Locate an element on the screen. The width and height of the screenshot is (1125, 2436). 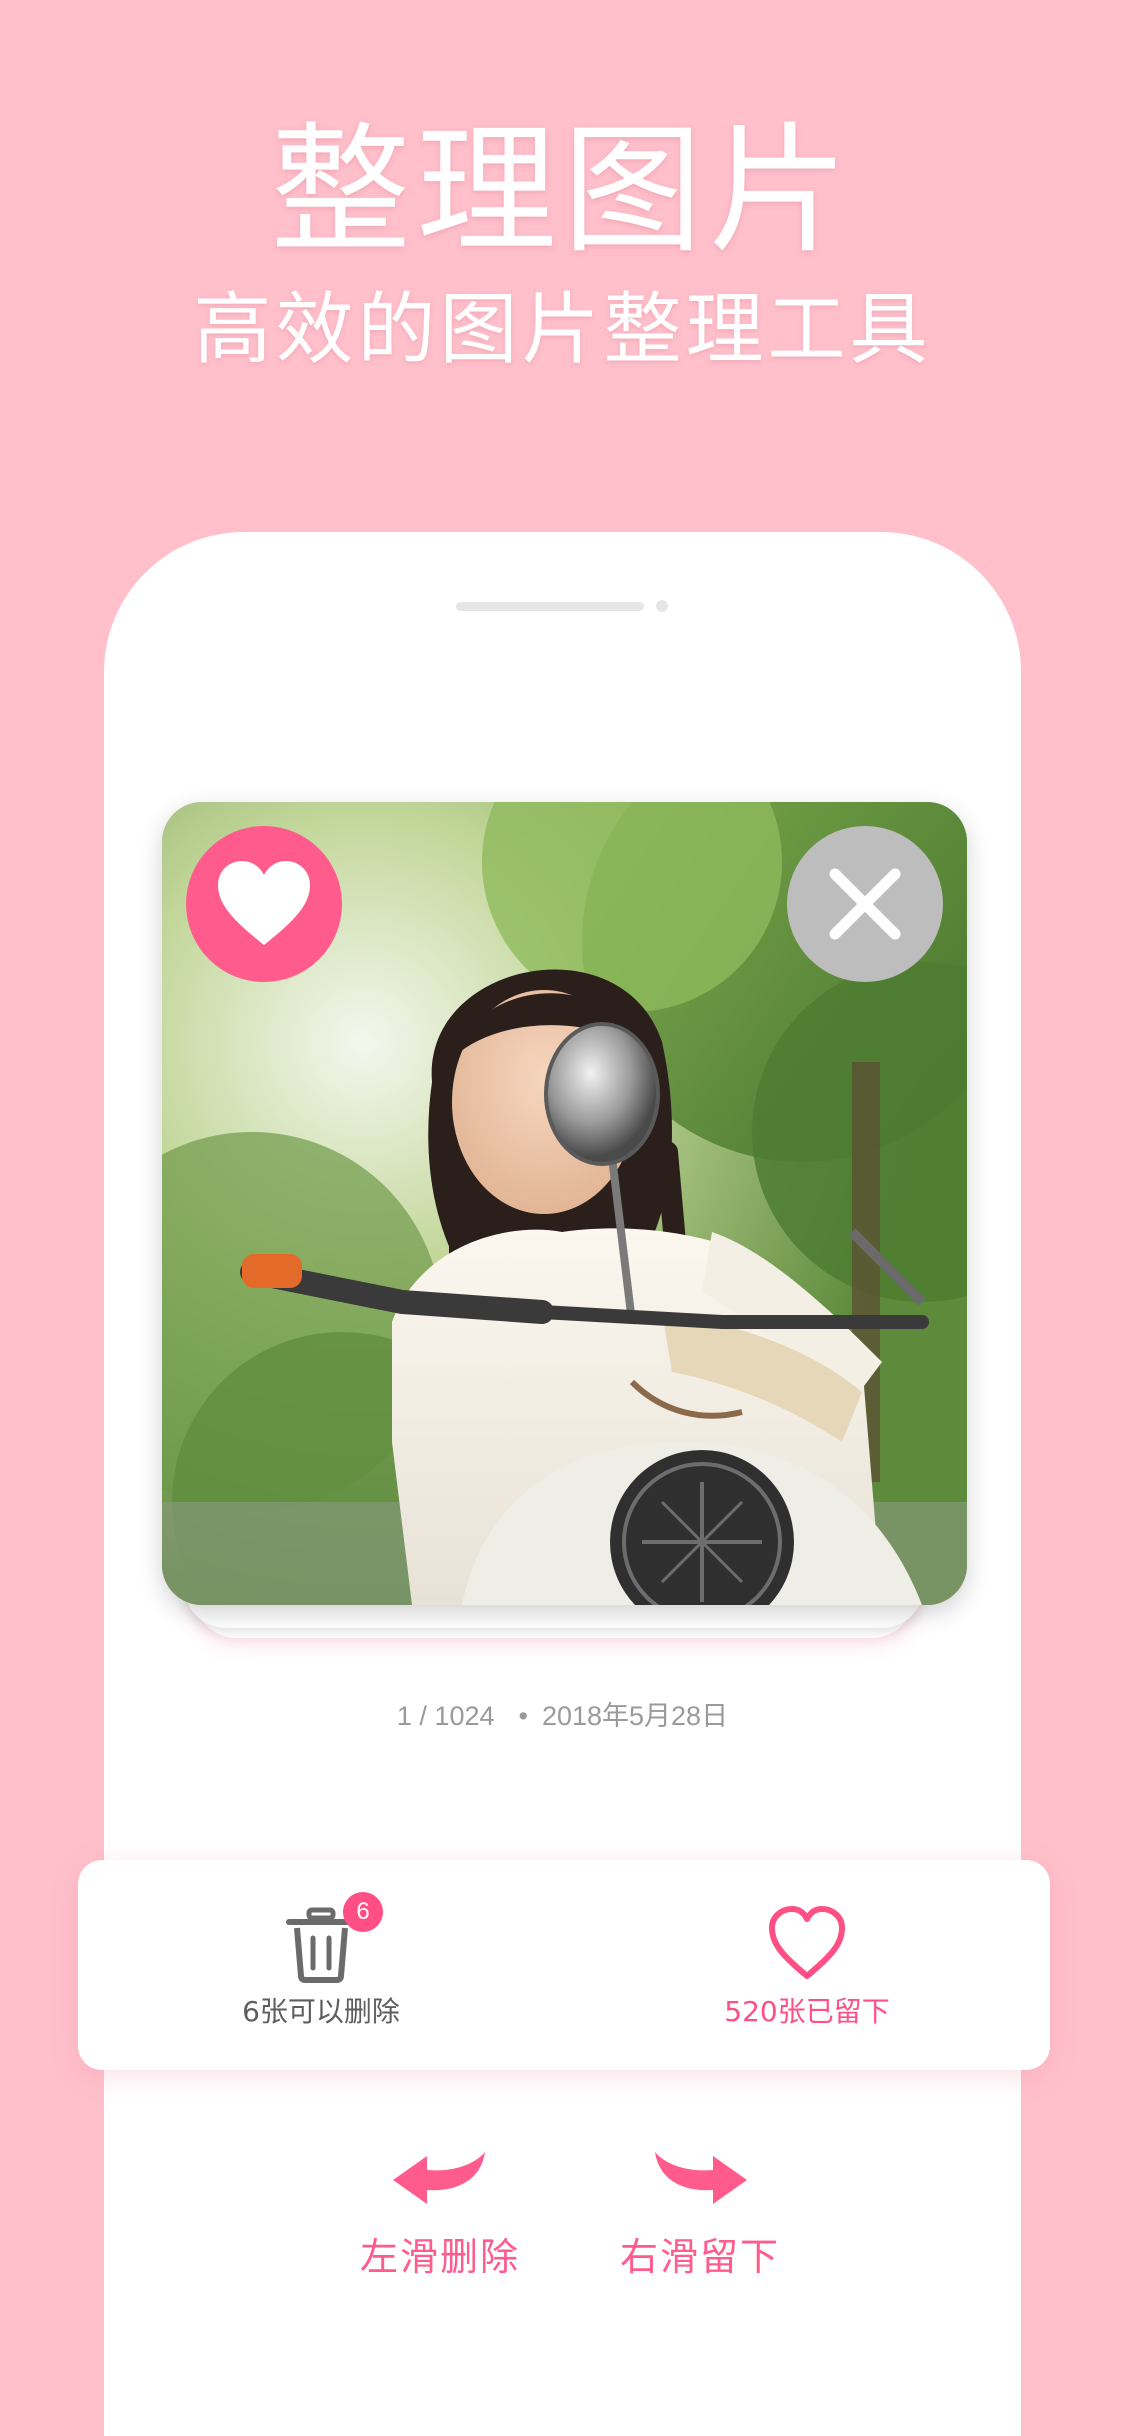
keep-stat-label: 520张已留下 is located at coordinates (807, 2011).